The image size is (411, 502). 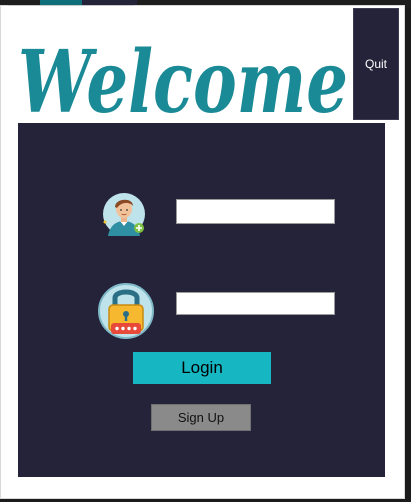 I want to click on signup-button: Sign Up, so click(x=201, y=417).